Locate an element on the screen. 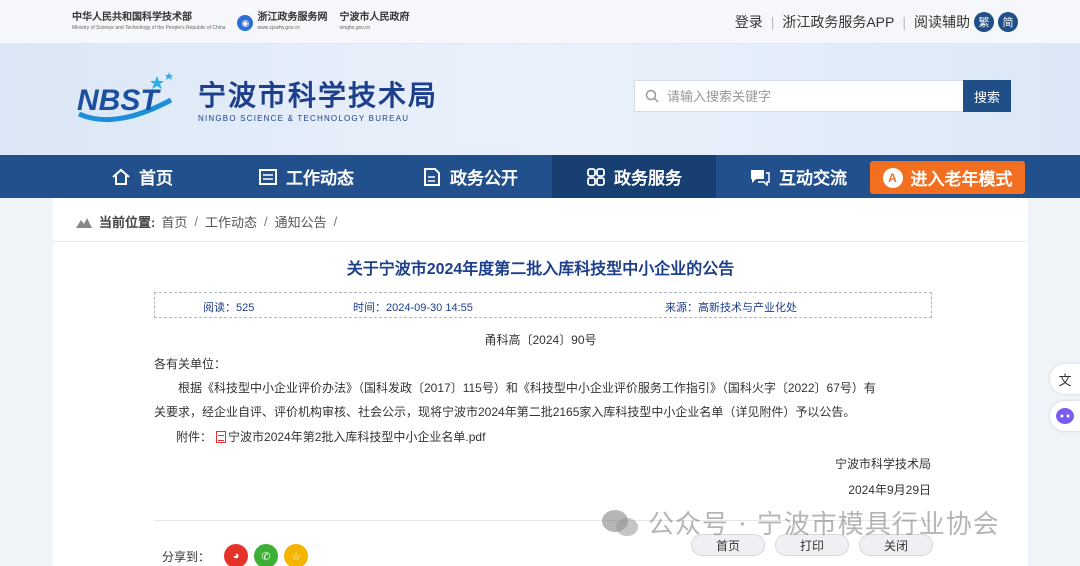 The height and width of the screenshot is (566, 1080). weibo-icon: ◕ is located at coordinates (236, 555).